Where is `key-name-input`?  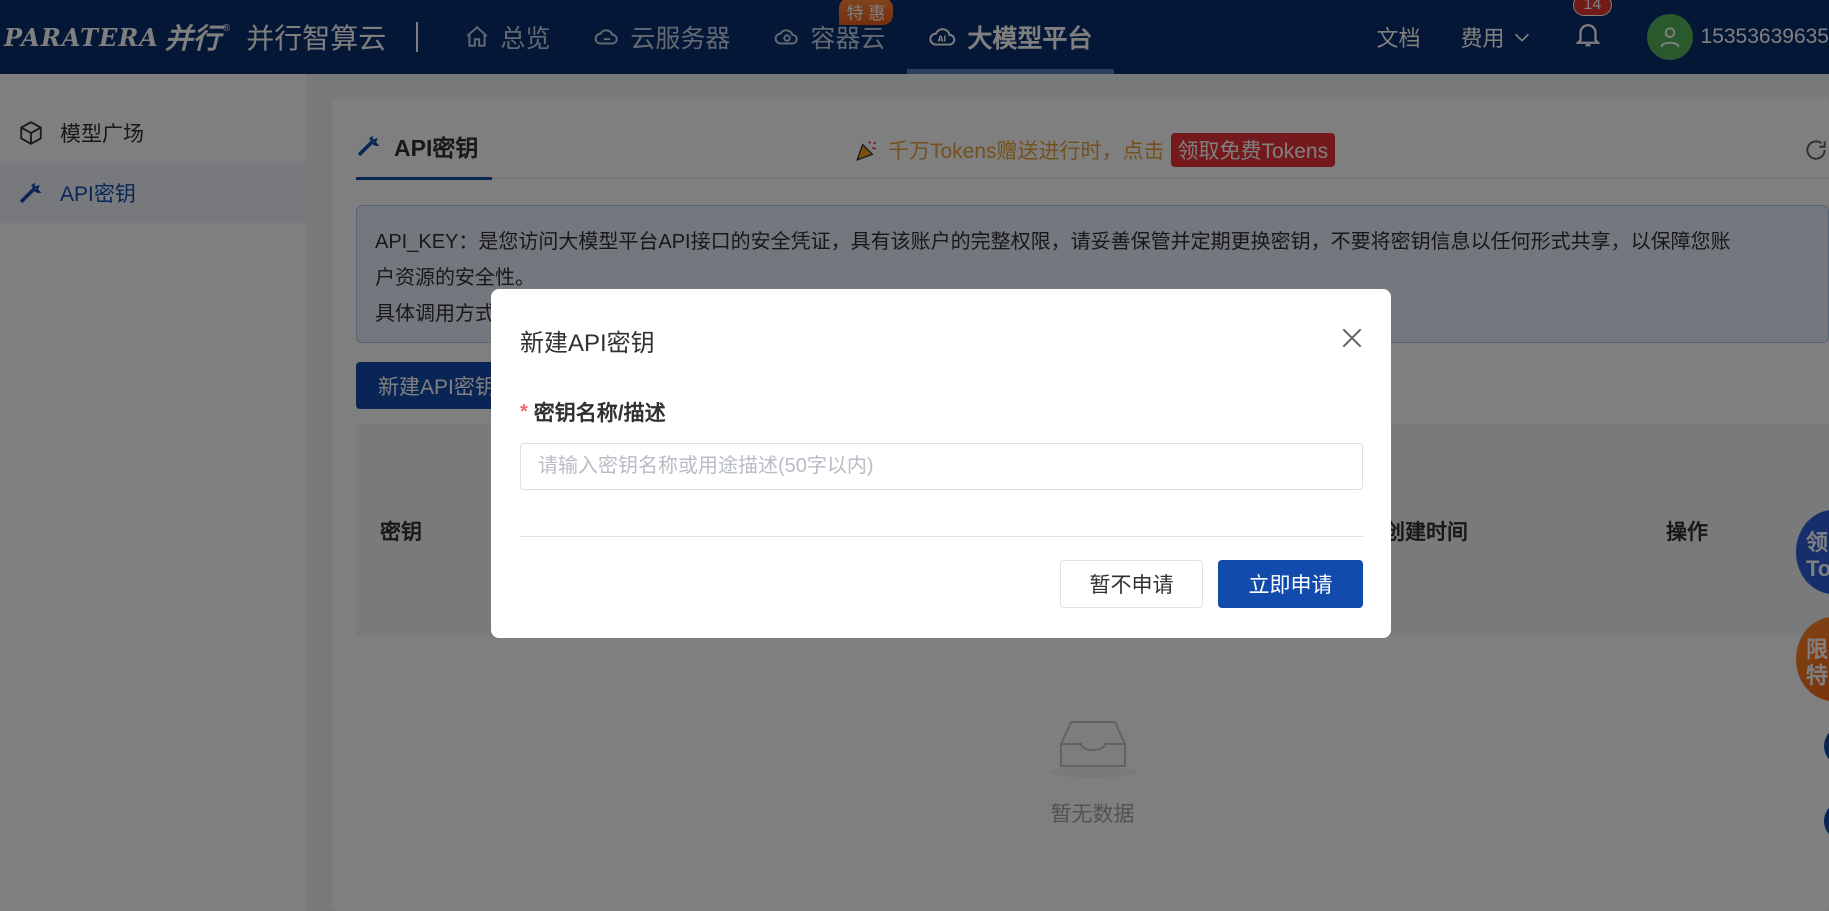
key-name-input is located at coordinates (941, 466).